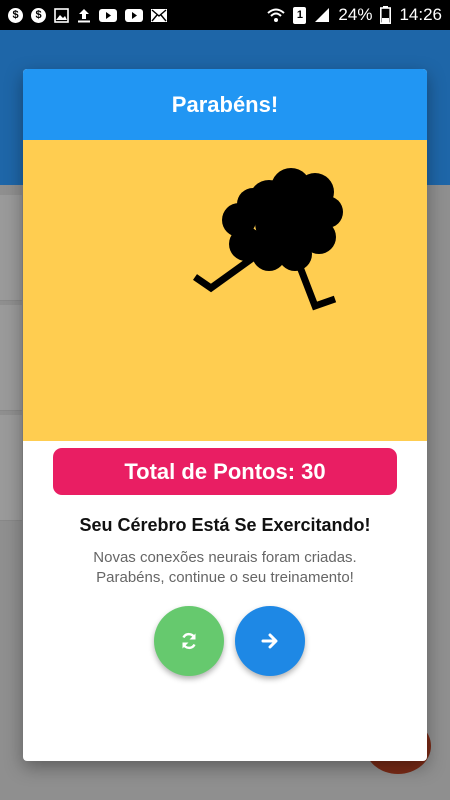 Image resolution: width=450 pixels, height=800 pixels. I want to click on restart-button, so click(189, 641).